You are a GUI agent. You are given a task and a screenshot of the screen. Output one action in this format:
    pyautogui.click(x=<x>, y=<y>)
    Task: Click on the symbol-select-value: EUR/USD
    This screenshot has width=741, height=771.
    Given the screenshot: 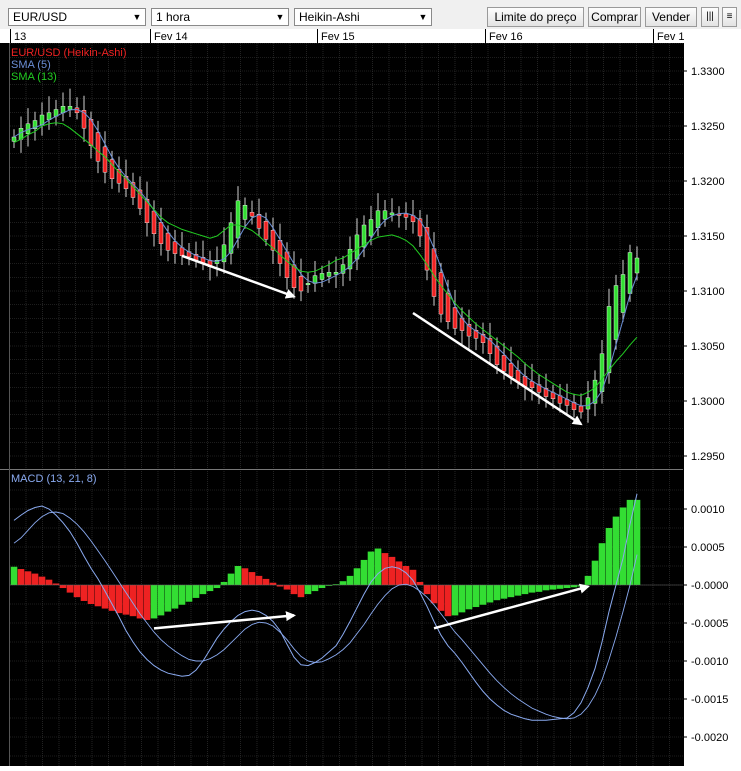 What is the action you would take?
    pyautogui.click(x=40, y=17)
    